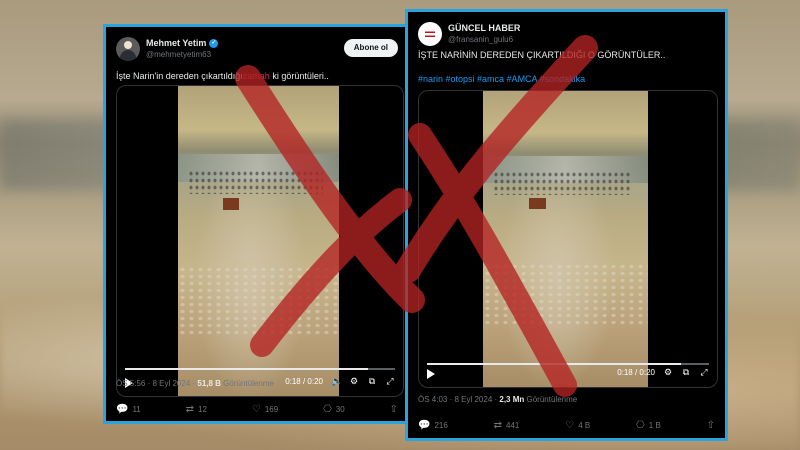 This screenshot has width=800, height=450. What do you see at coordinates (568, 374) in the screenshot?
I see `video-controls: 0:18 / 0:20 ⚙ ⧉ ⤢` at bounding box center [568, 374].